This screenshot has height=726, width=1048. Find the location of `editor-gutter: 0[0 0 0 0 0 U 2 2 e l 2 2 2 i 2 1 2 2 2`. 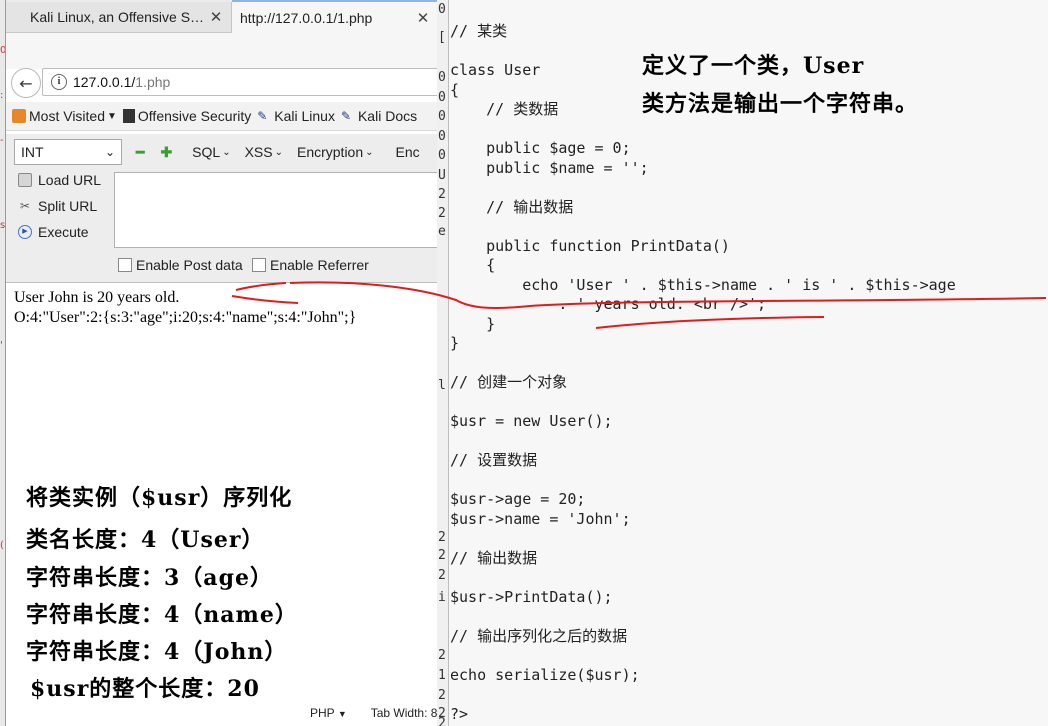

editor-gutter: 0[0 0 0 0 0 U 2 2 e l 2 2 2 i 2 1 2 2 2 is located at coordinates (443, 363).